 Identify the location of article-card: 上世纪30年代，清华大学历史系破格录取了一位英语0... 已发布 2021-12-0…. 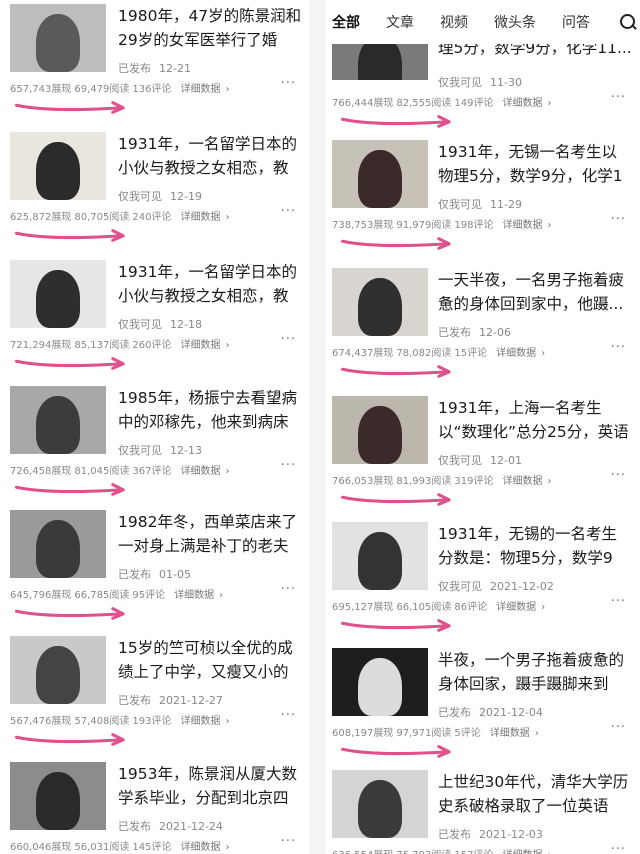
(483, 812).